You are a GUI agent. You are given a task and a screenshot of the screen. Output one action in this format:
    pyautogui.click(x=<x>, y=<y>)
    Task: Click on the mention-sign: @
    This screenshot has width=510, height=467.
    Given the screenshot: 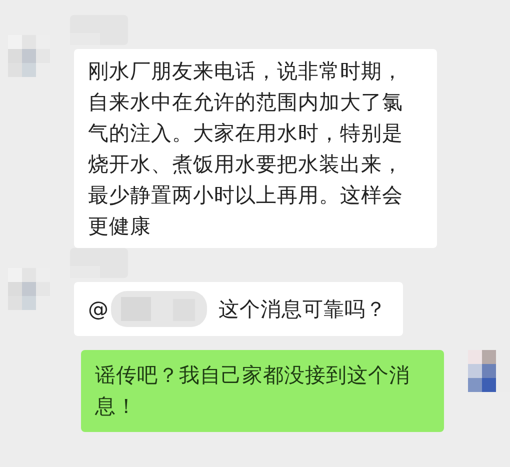 What is the action you would take?
    pyautogui.click(x=98, y=309)
    